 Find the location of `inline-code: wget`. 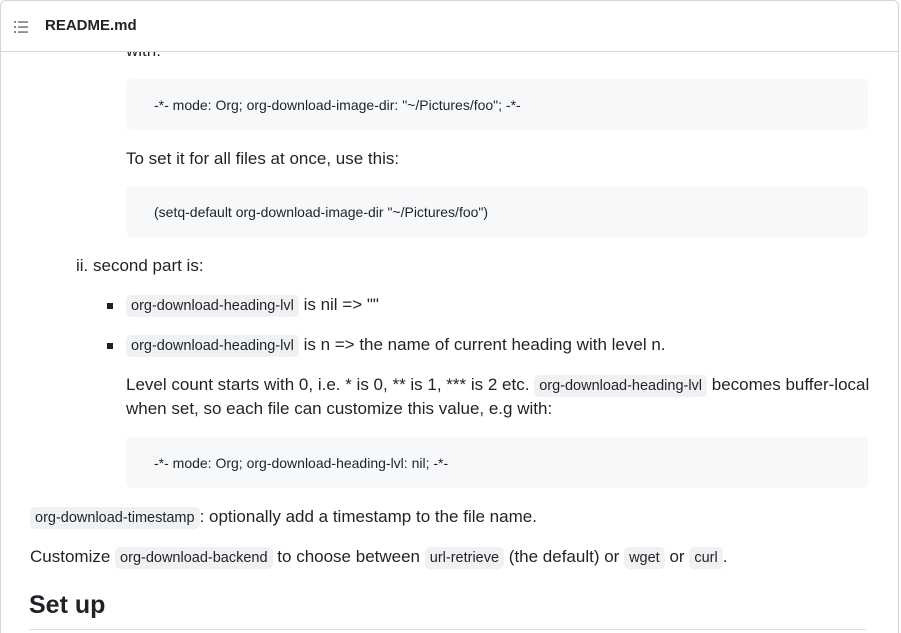

inline-code: wget is located at coordinates (644, 558).